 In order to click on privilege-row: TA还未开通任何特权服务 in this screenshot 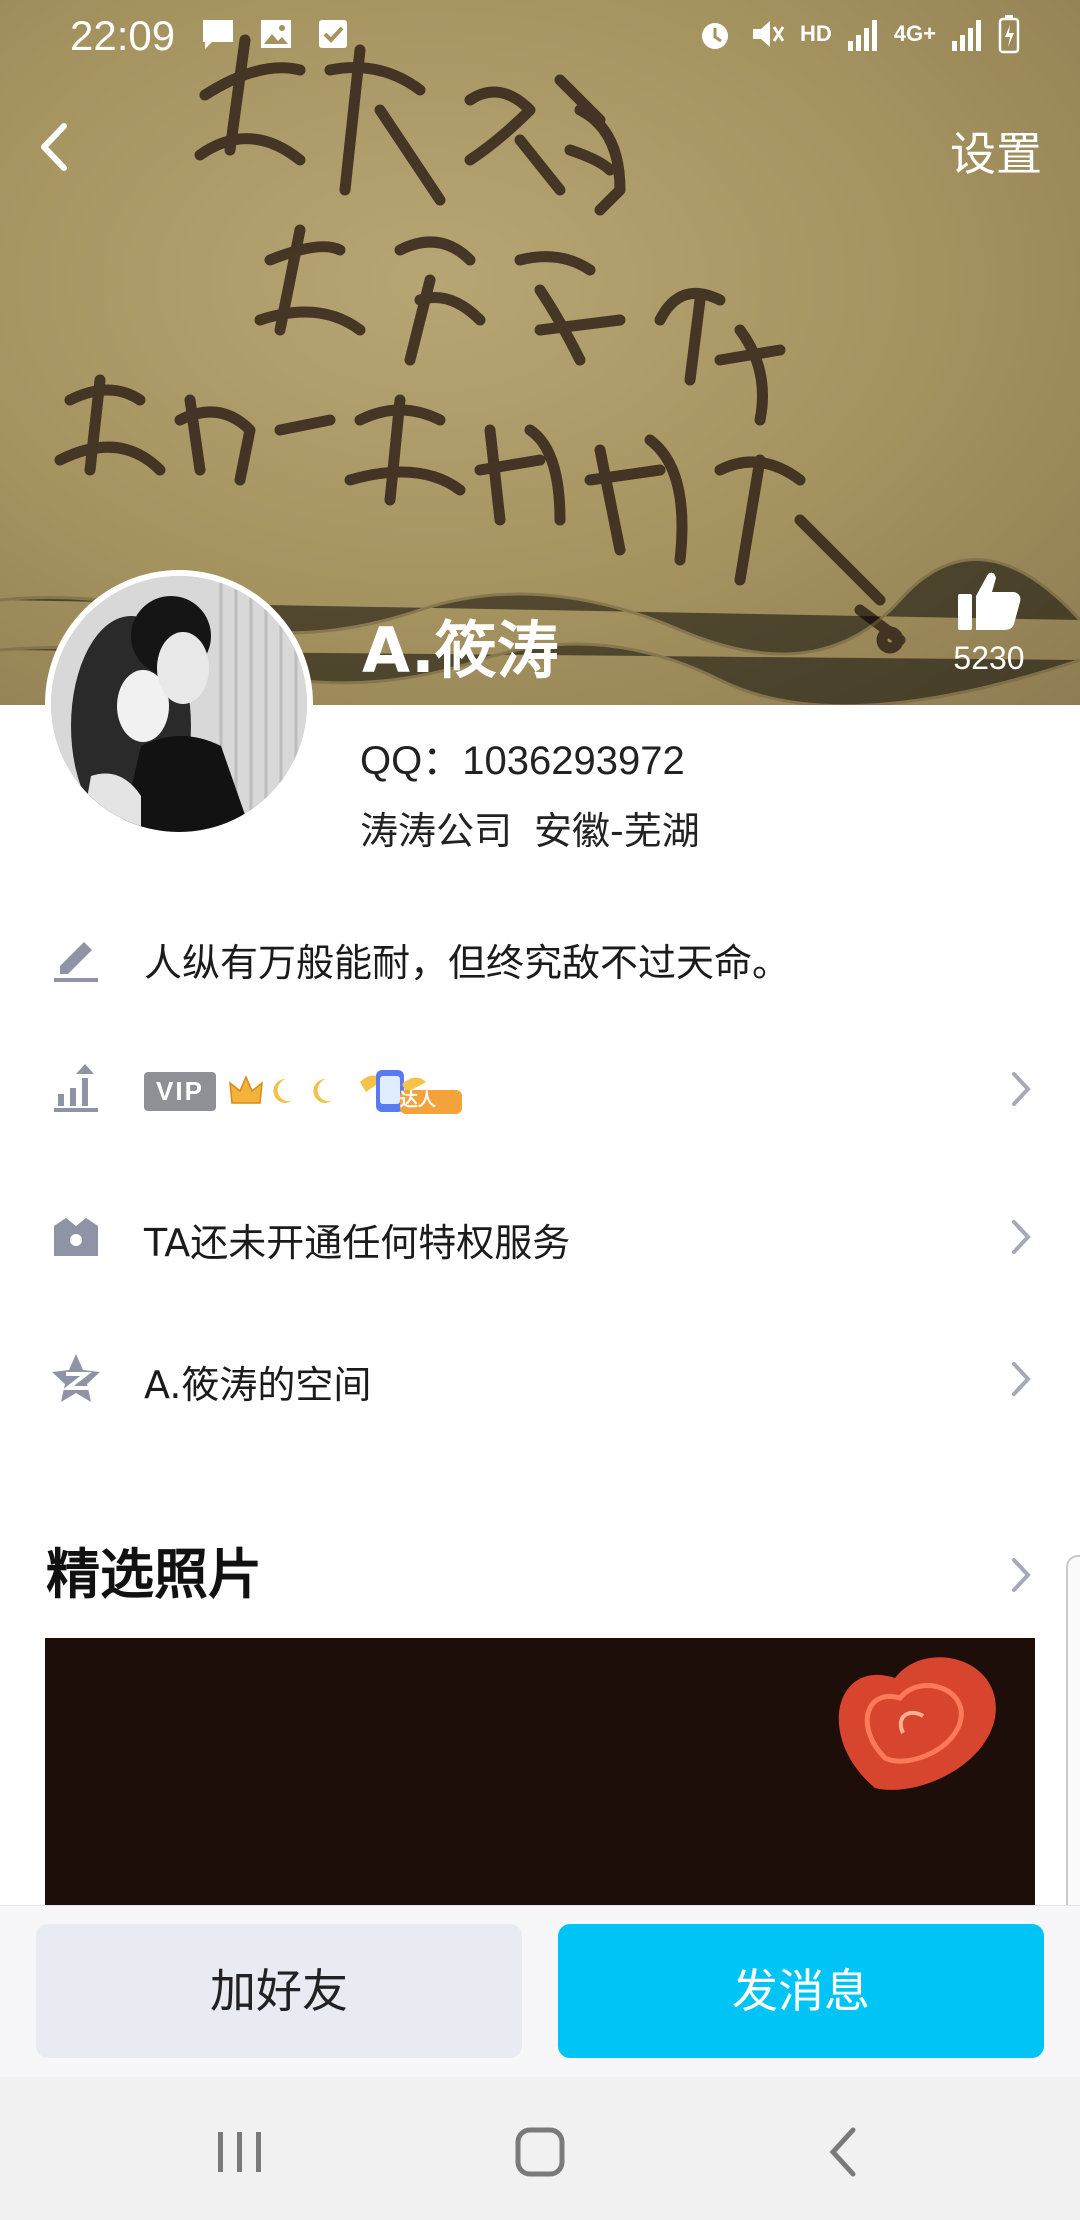, I will do `click(540, 1238)`.